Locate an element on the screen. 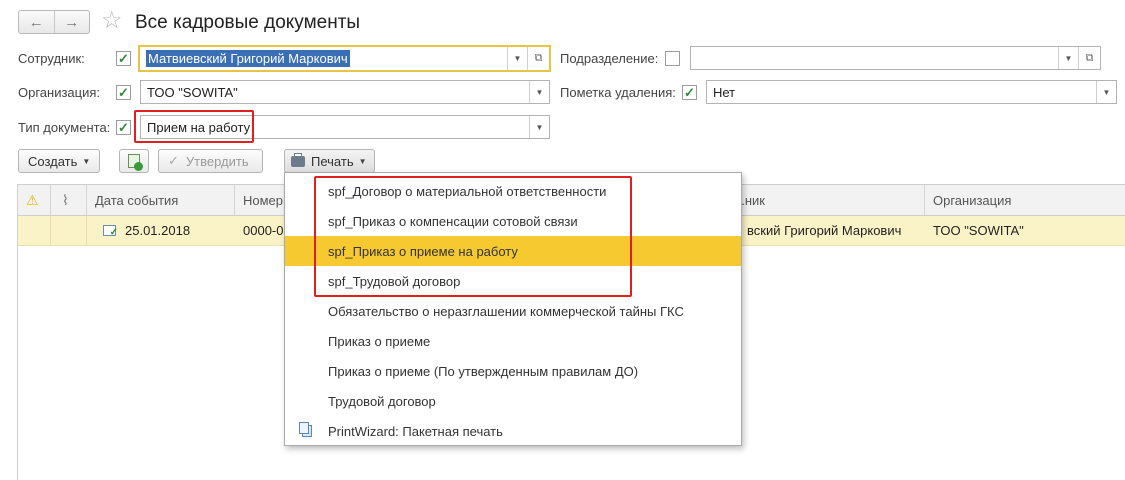  print-label: Печать is located at coordinates (332, 161).